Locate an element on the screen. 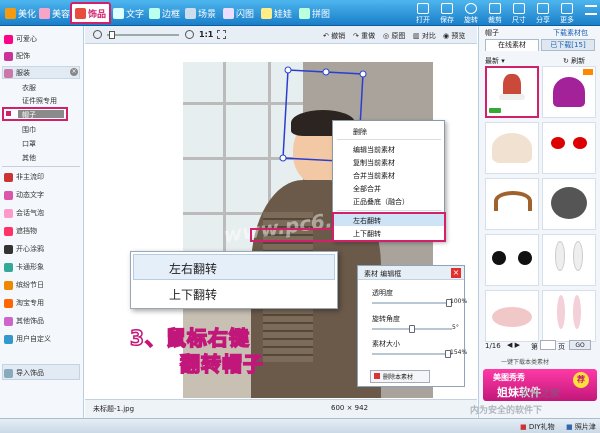 The image size is (600, 433). tab-online: 在线素材 is located at coordinates (512, 45).